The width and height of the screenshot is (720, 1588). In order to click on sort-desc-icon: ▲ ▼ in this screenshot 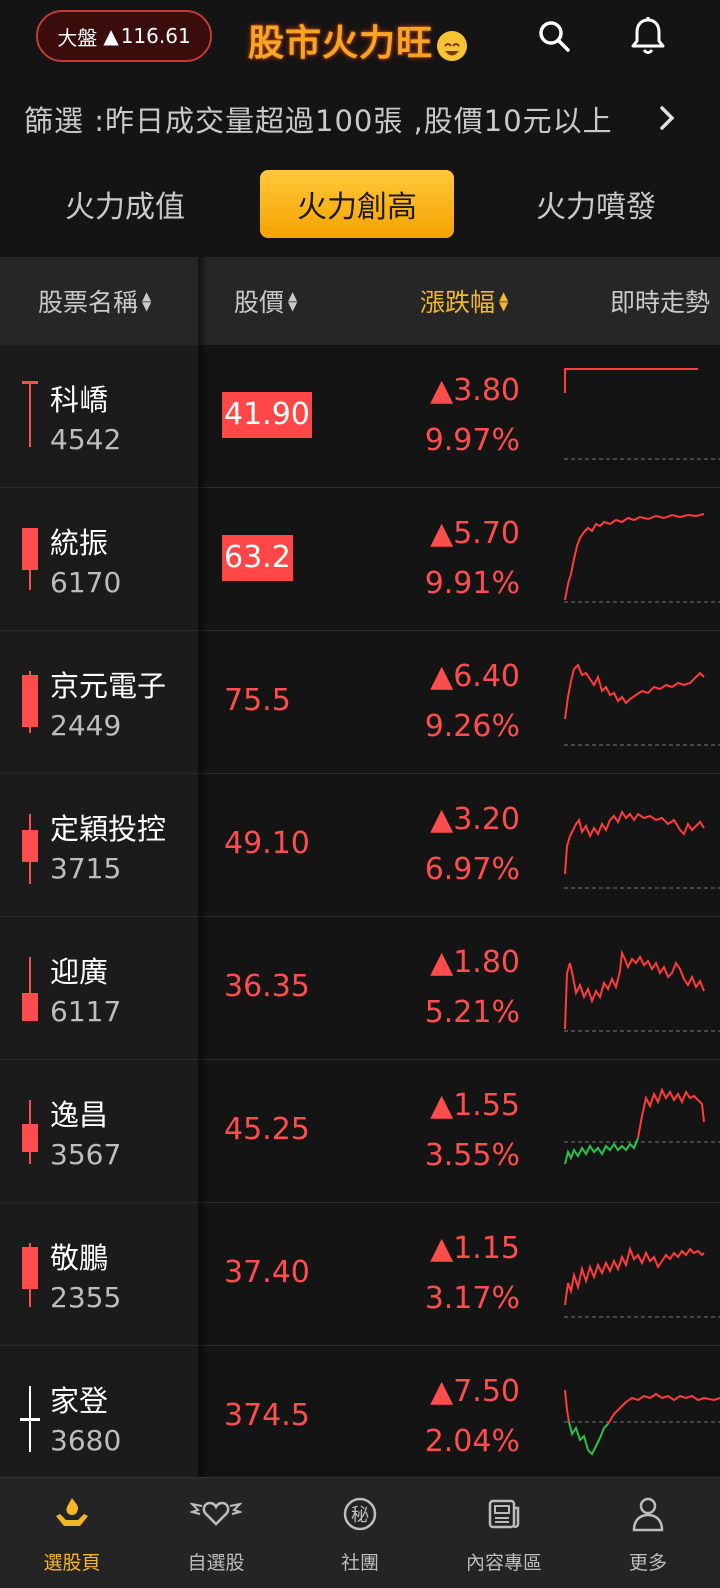, I will do `click(504, 301)`.